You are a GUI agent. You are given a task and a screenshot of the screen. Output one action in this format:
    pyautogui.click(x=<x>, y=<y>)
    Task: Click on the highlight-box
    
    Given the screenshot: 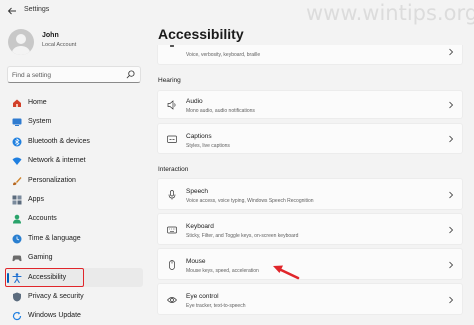 What is the action you would take?
    pyautogui.click(x=44, y=277)
    